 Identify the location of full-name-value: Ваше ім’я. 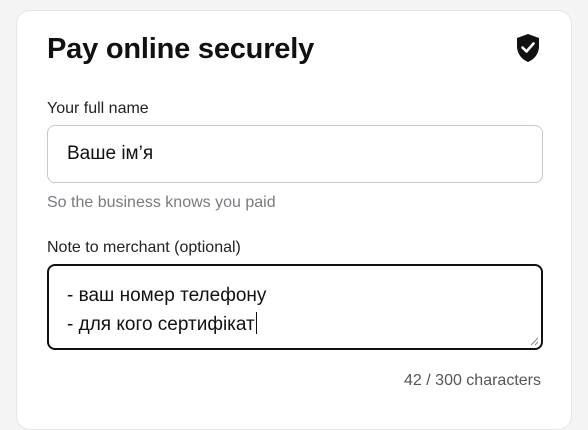
(110, 153).